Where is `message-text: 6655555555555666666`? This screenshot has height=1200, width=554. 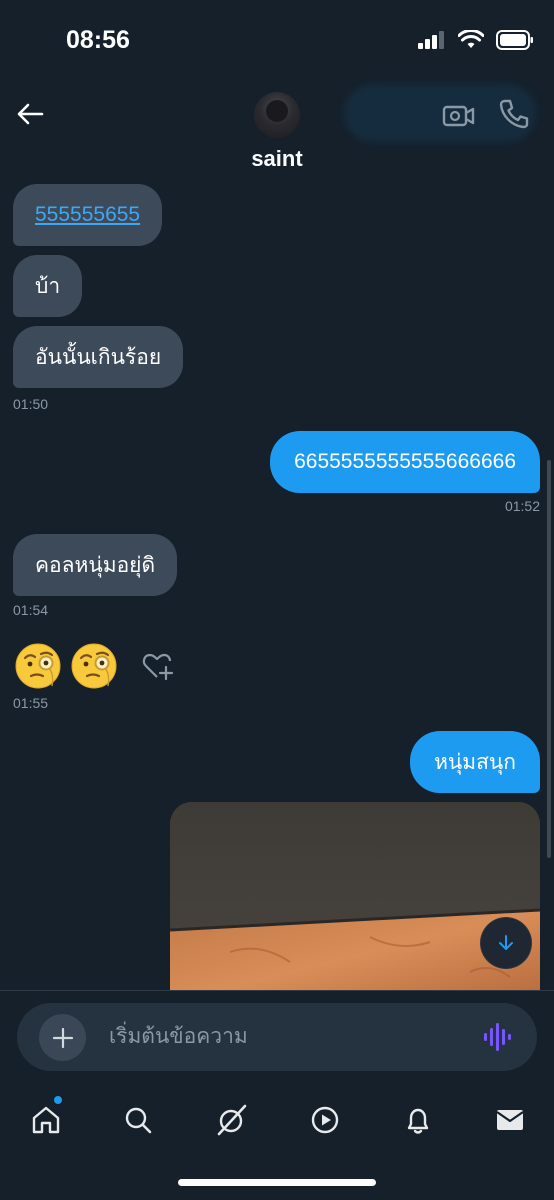 message-text: 6655555555555666666 is located at coordinates (405, 461).